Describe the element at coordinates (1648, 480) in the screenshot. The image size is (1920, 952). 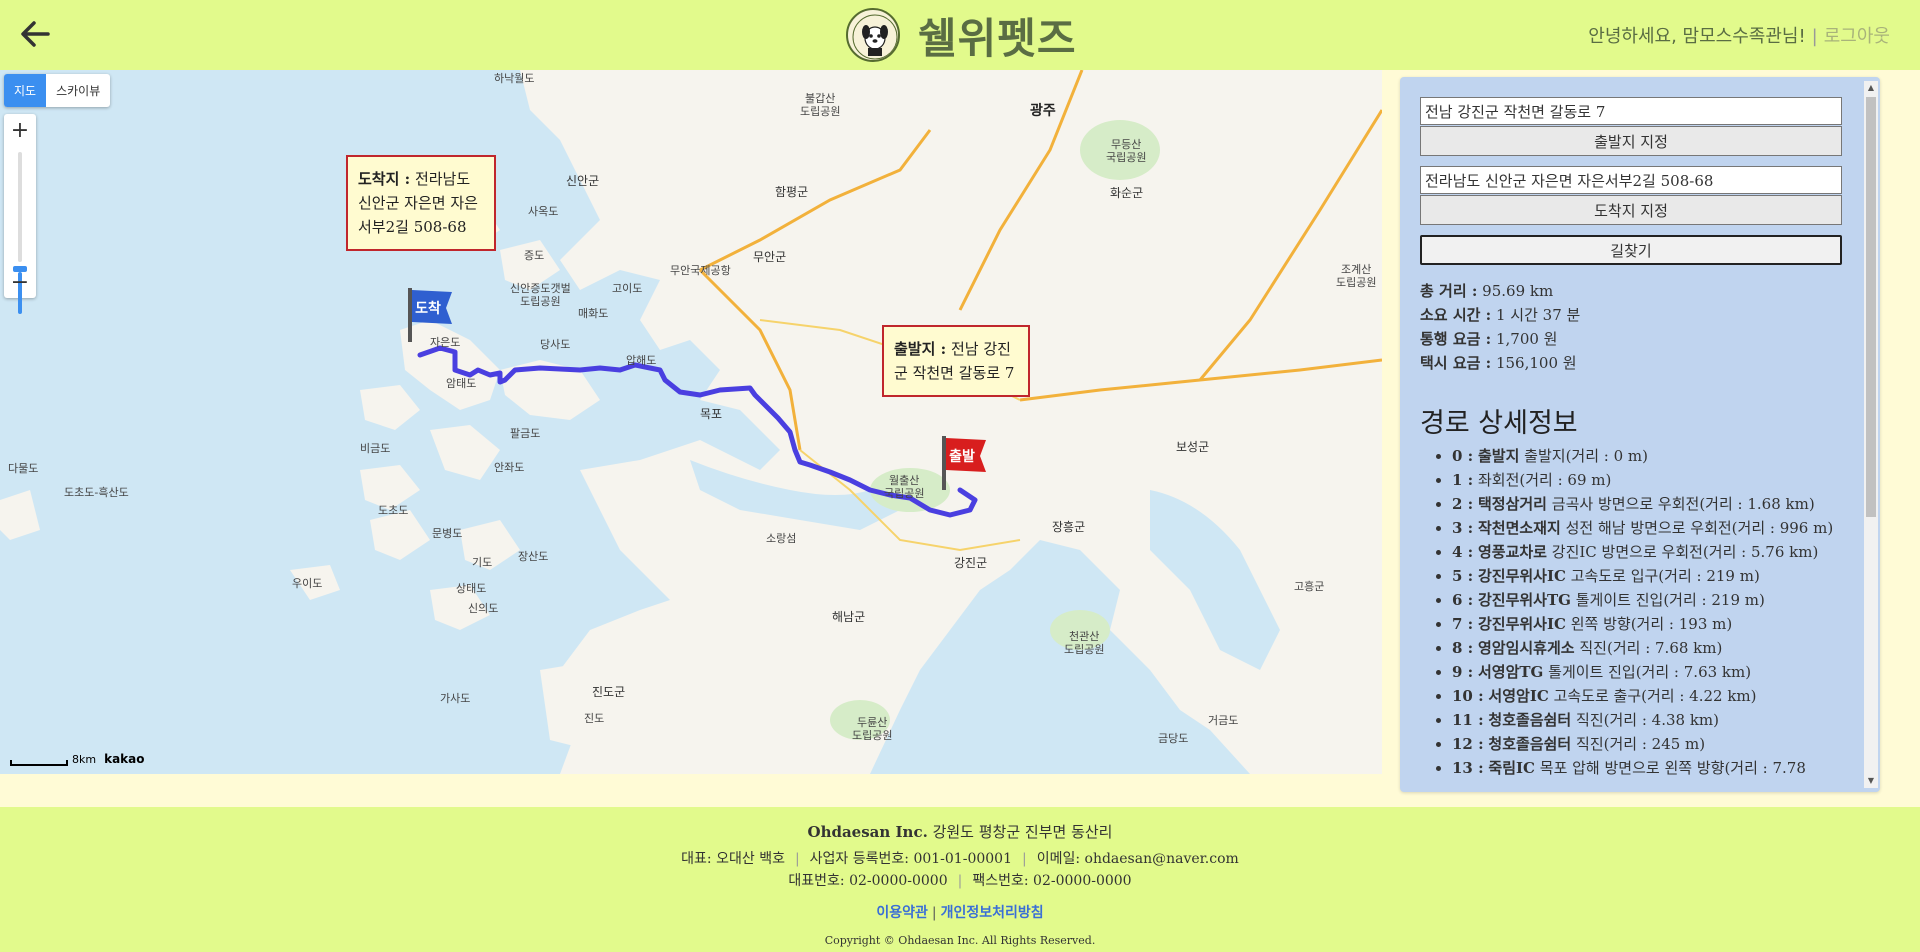
I see `route-step-item: 1 : 좌회전(거리 : 69 m)` at that location.